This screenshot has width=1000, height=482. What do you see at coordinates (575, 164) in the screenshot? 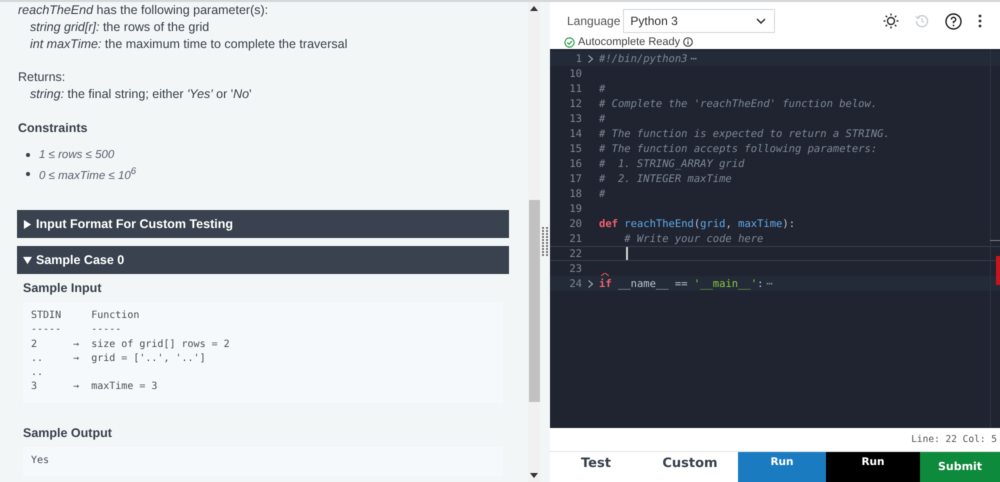
I see `line-number: 16` at bounding box center [575, 164].